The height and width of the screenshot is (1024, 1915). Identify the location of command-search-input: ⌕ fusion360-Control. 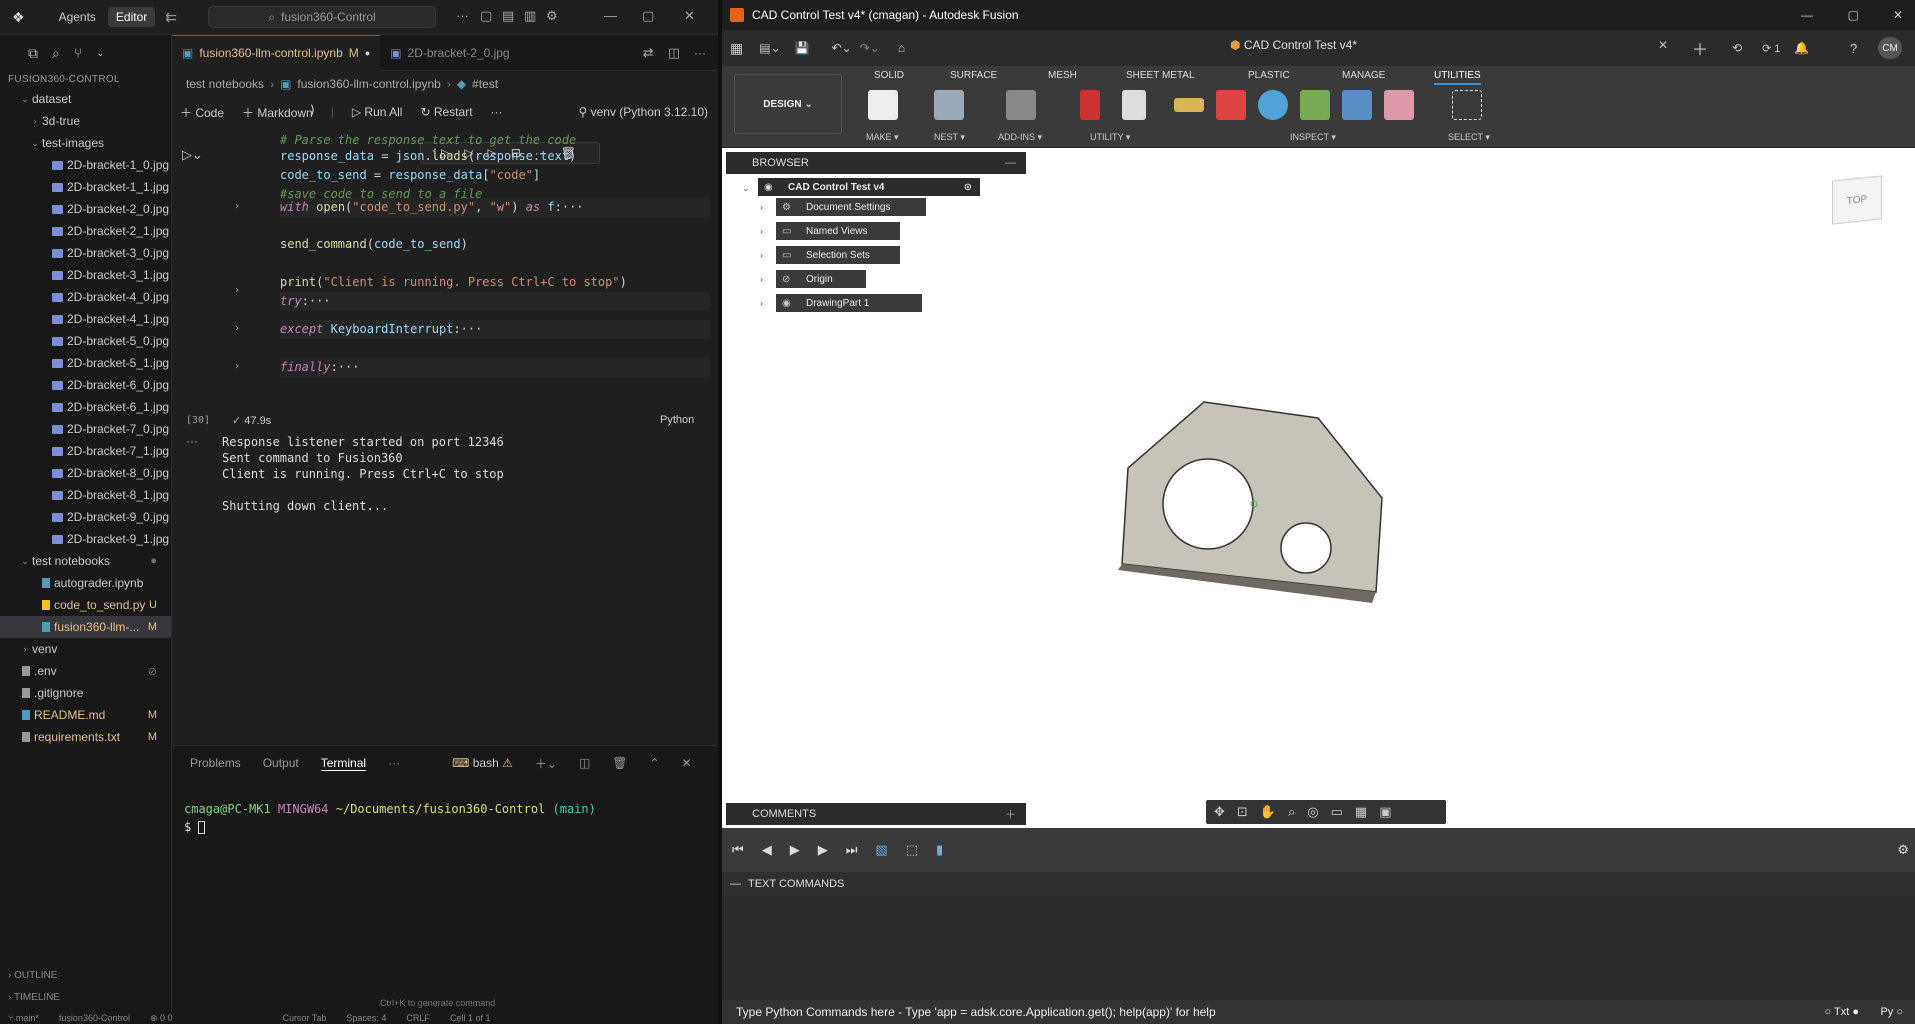
(322, 17).